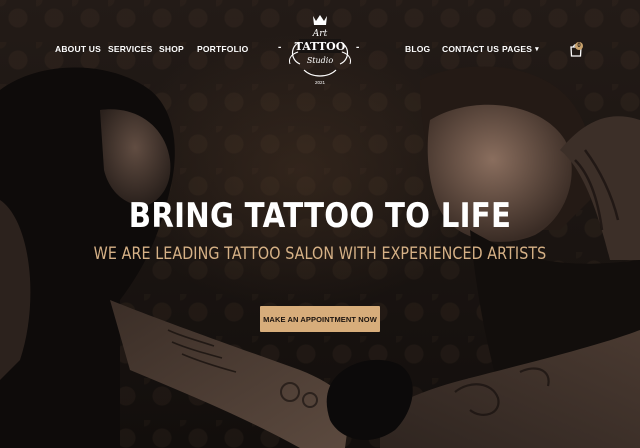 This screenshot has height=448, width=640. I want to click on cart-count-badge: 0, so click(579, 46).